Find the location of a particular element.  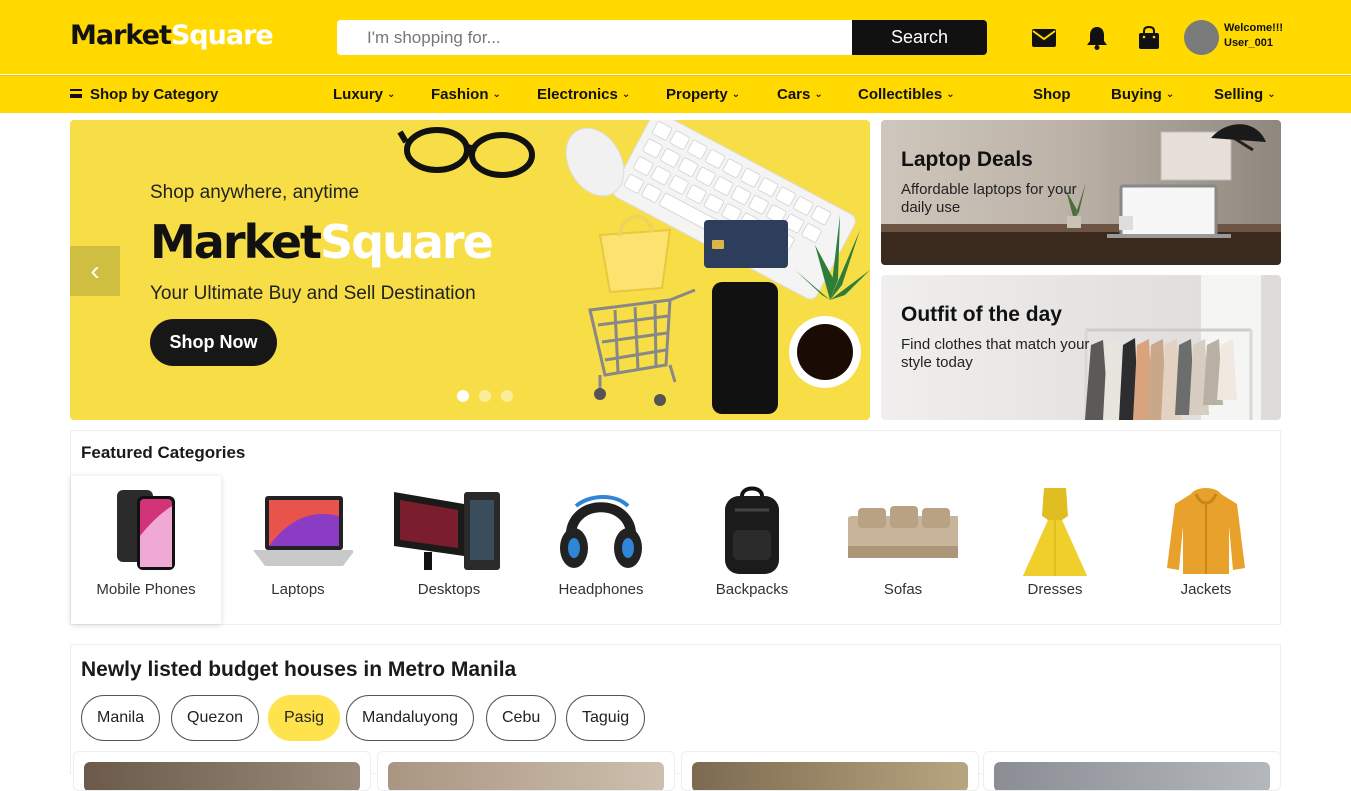

category-label: Backpacks is located at coordinates (752, 589).